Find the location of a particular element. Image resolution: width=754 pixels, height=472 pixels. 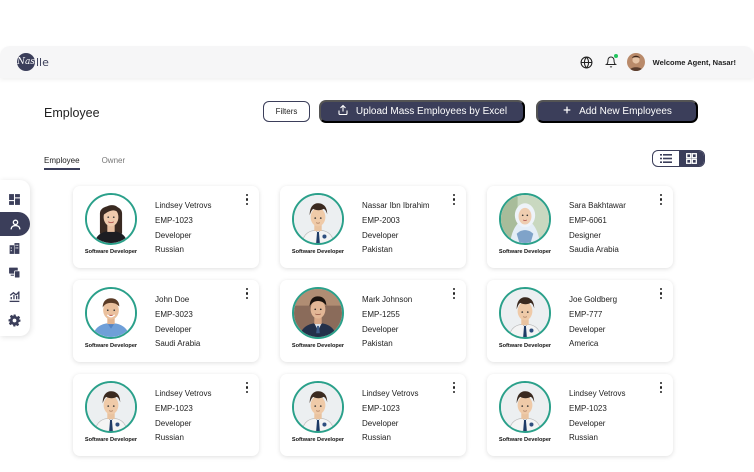

employee-info: Joe Goldberg EMP-777 Developer America is located at coordinates (593, 322).